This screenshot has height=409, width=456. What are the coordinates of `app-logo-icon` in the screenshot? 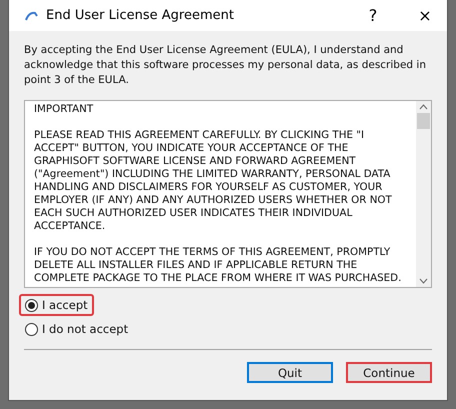 It's located at (31, 15).